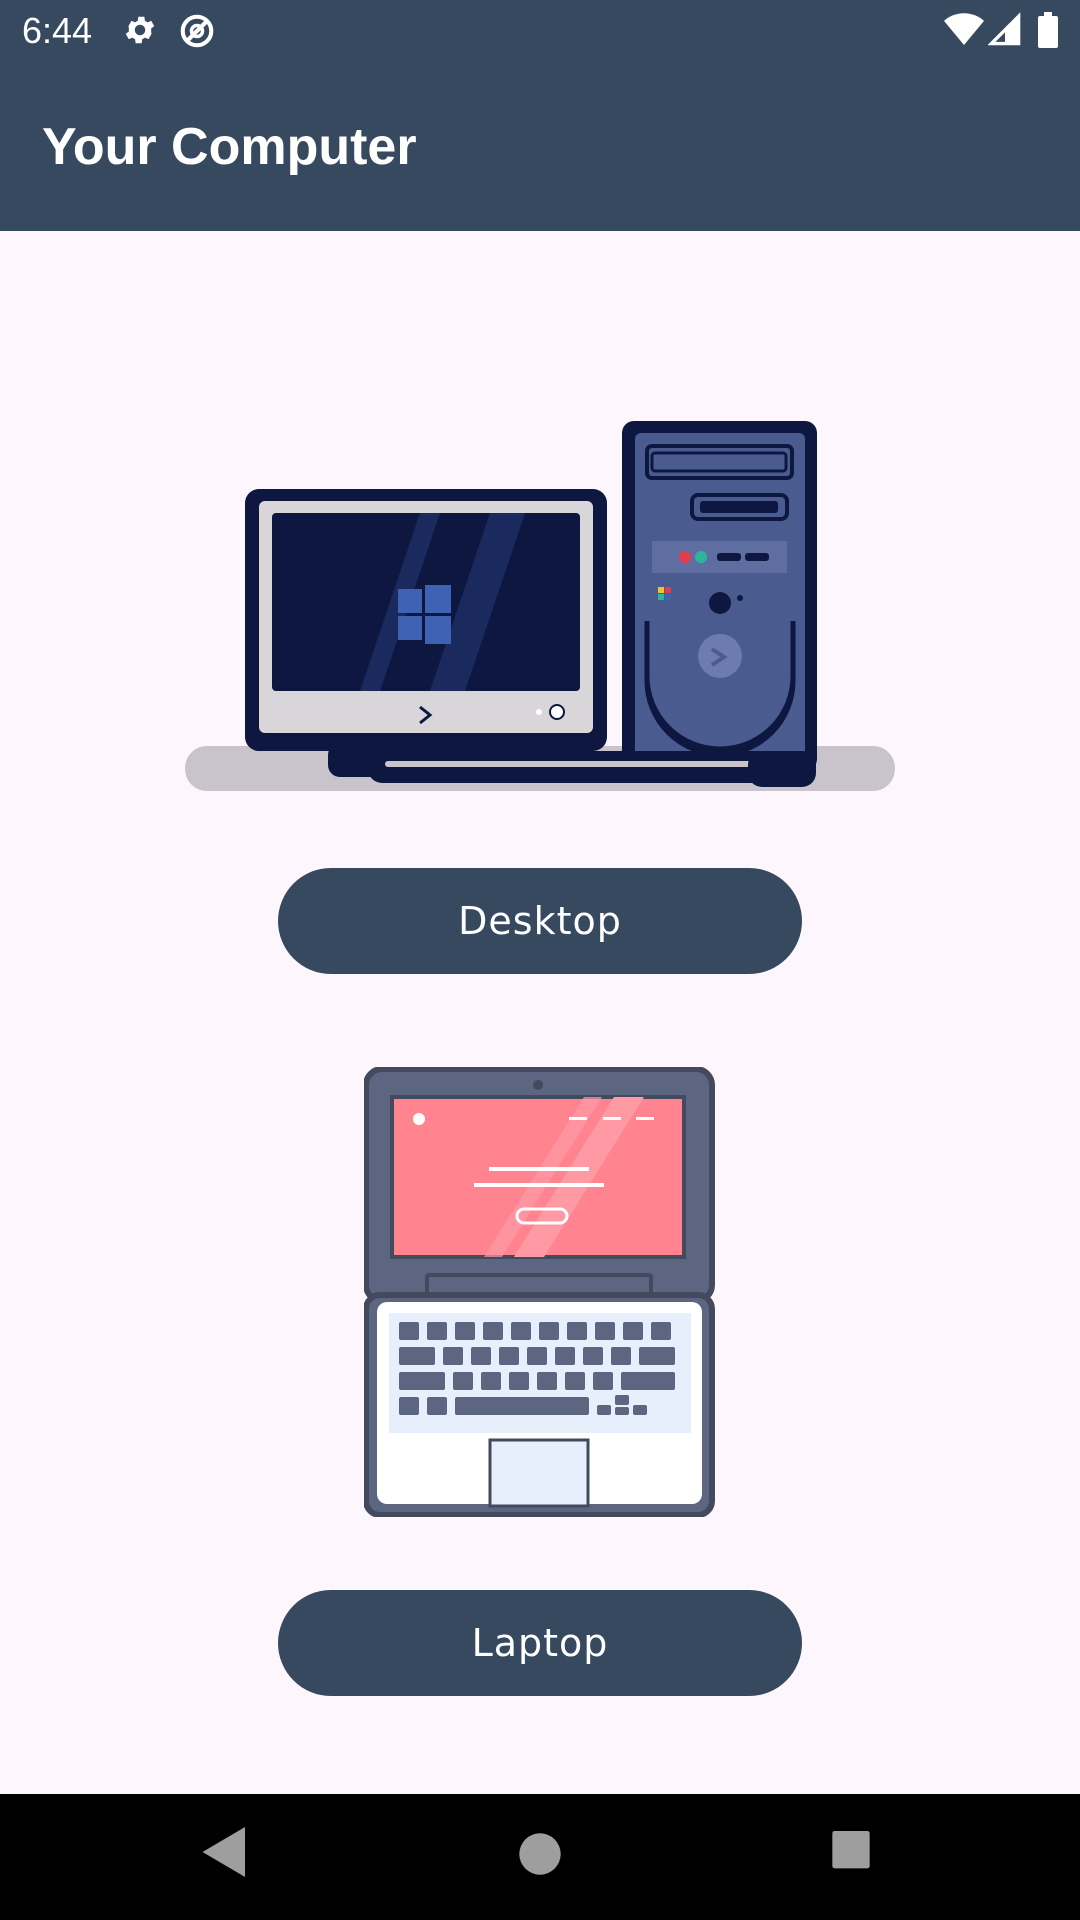 The image size is (1080, 1920). I want to click on wifi-icon, so click(964, 32).